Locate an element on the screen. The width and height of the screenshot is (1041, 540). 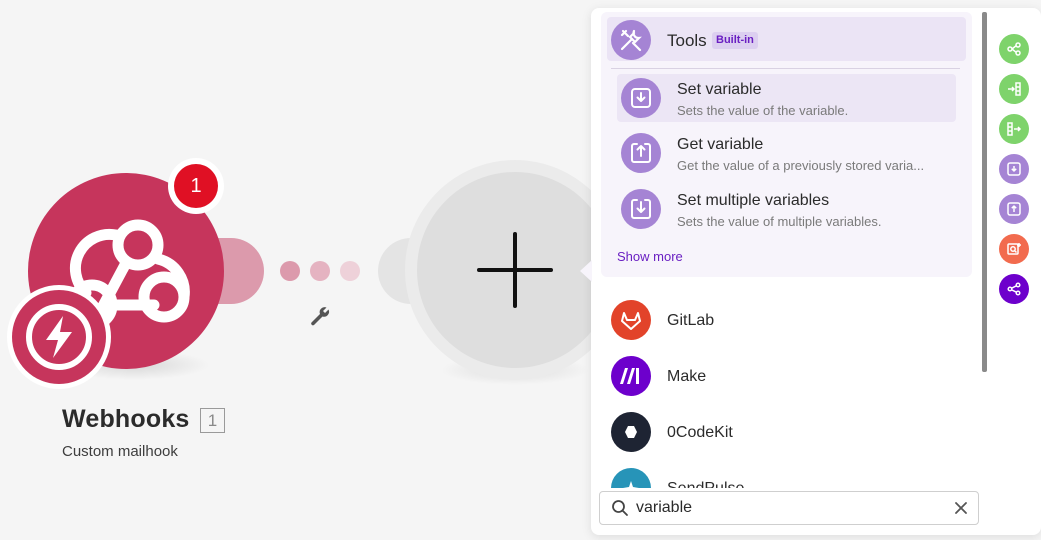
tools-label: Tools is located at coordinates (687, 40).